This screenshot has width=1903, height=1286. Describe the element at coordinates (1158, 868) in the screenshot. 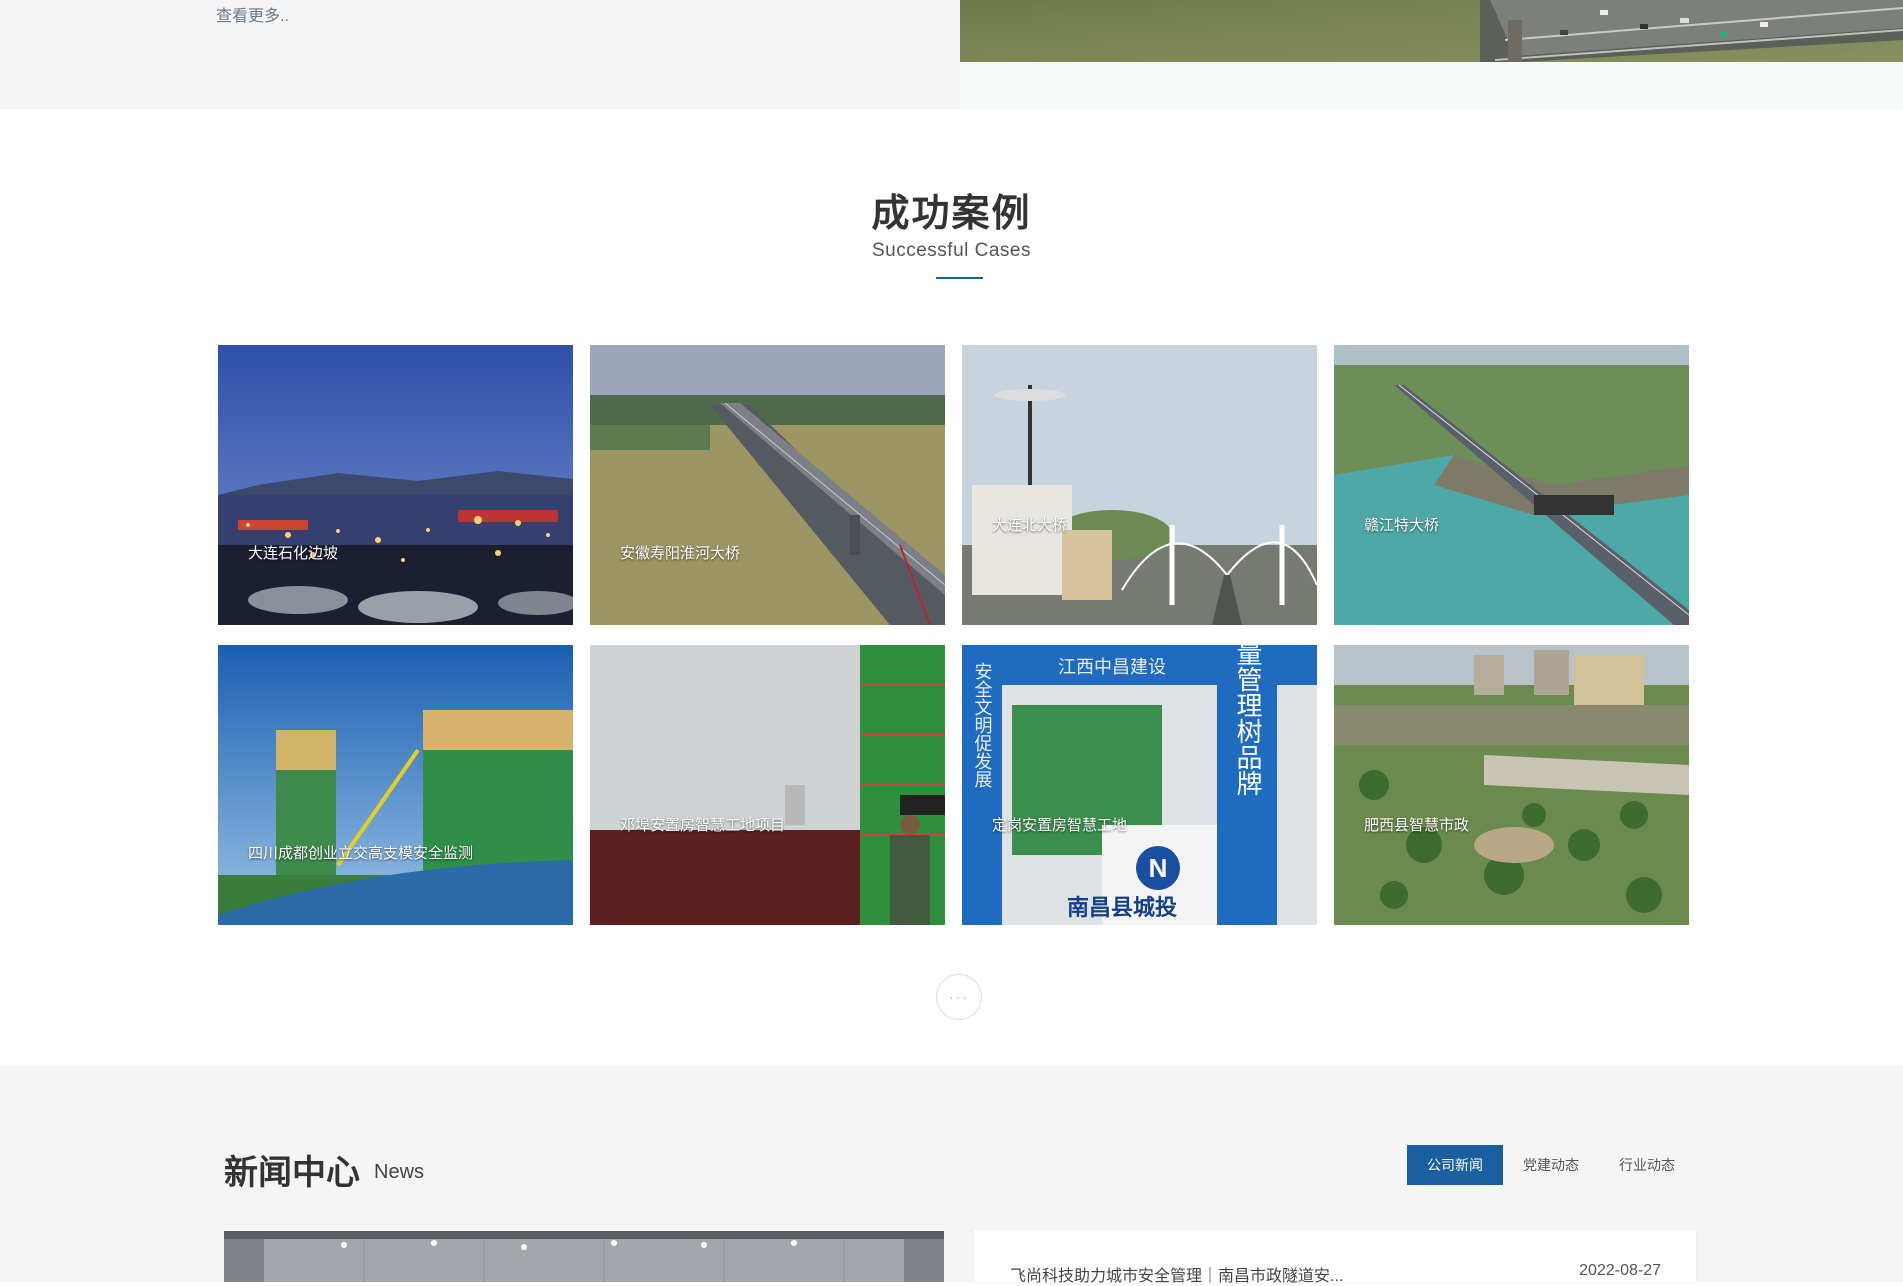

I see `svg-text: N` at that location.